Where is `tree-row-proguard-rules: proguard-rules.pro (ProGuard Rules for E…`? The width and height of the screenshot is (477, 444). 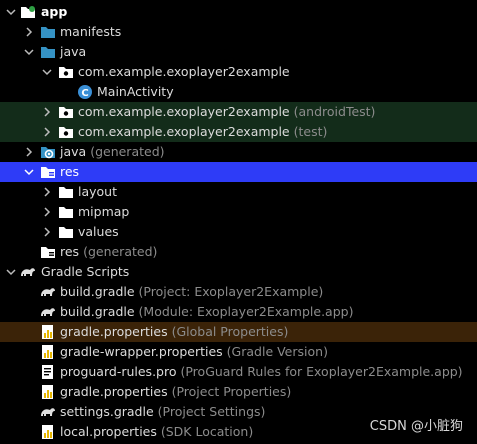
tree-row-proguard-rules: proguard-rules.pro (ProGuard Rules for E… is located at coordinates (238, 372).